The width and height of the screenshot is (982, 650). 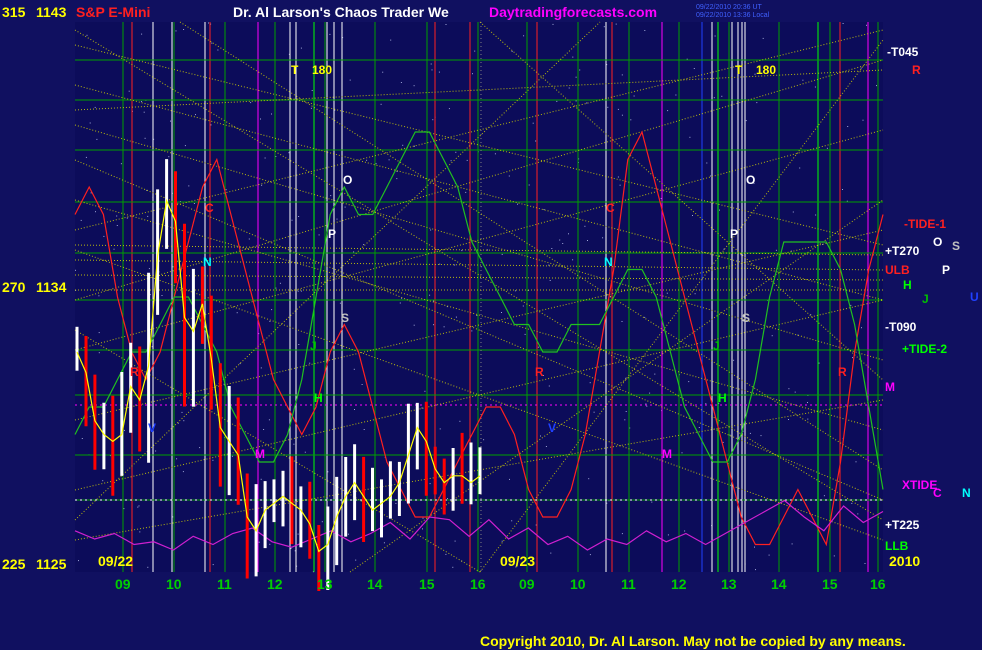 What do you see at coordinates (478, 584) in the screenshot?
I see `hour-tick-label: 16` at bounding box center [478, 584].